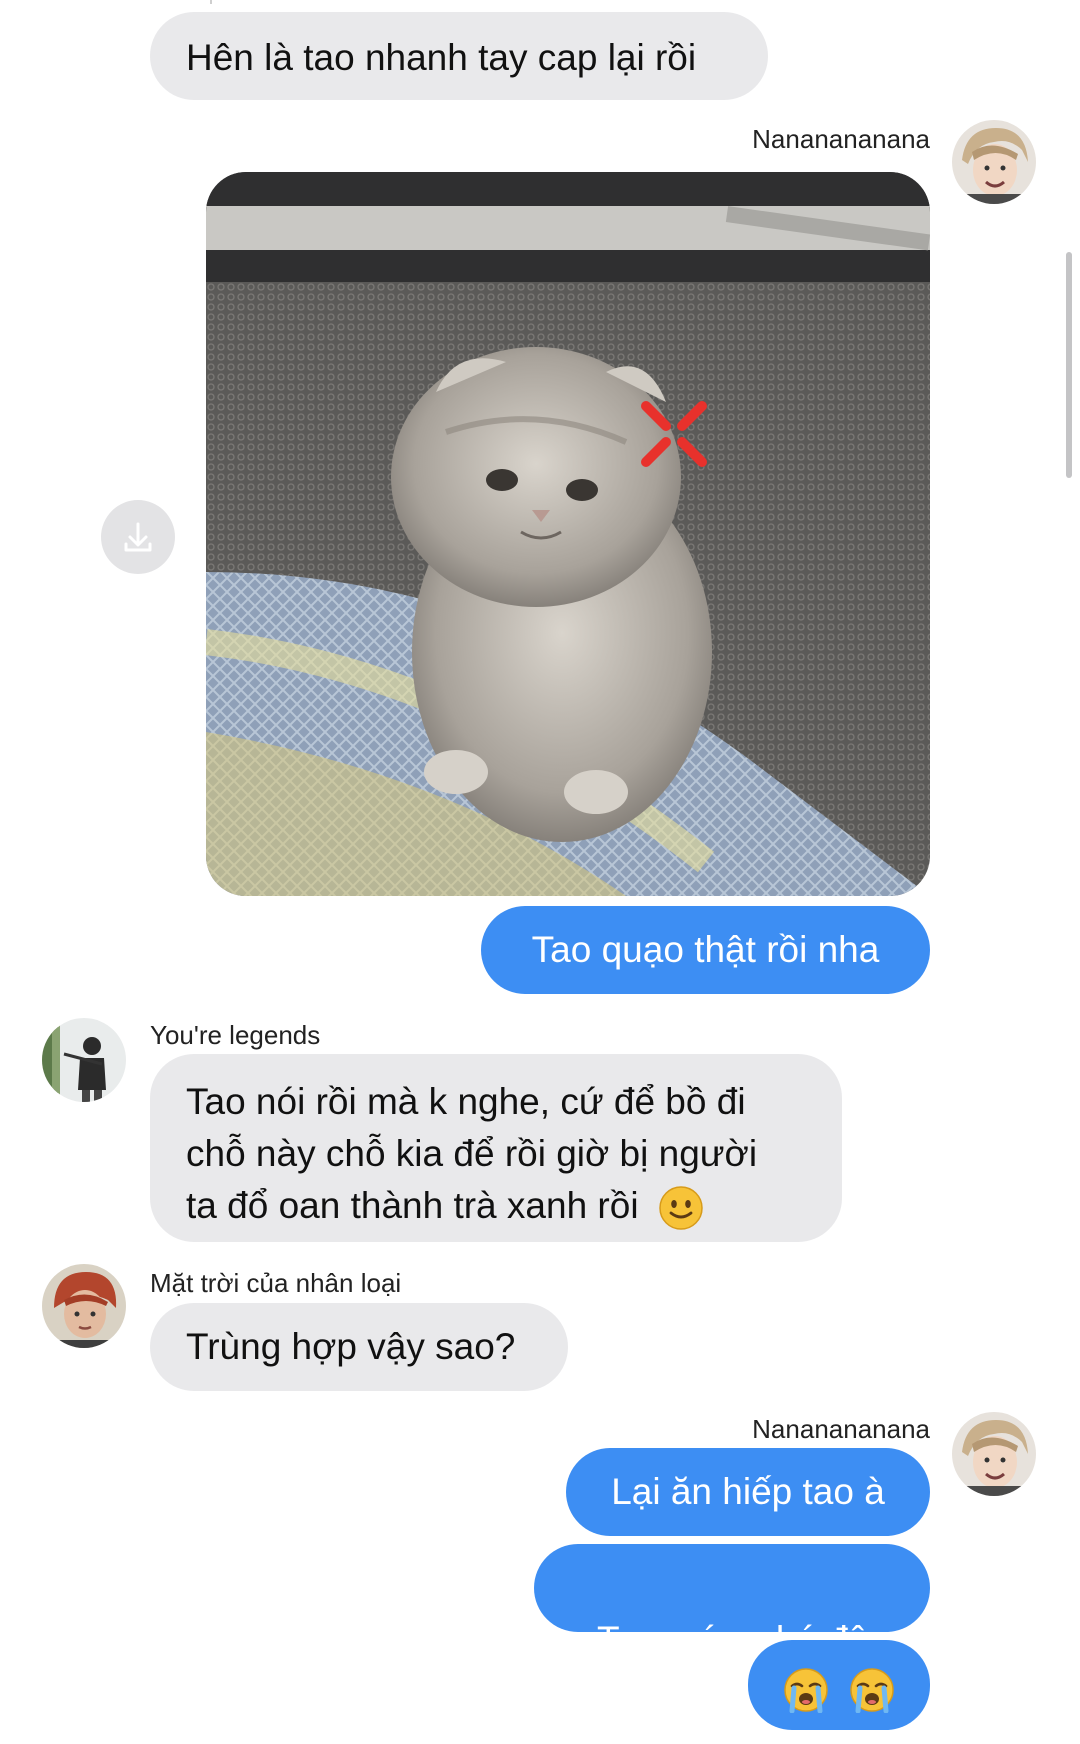  Describe the element at coordinates (839, 1685) in the screenshot. I see `message-bubble-outgoing-emoji` at that location.